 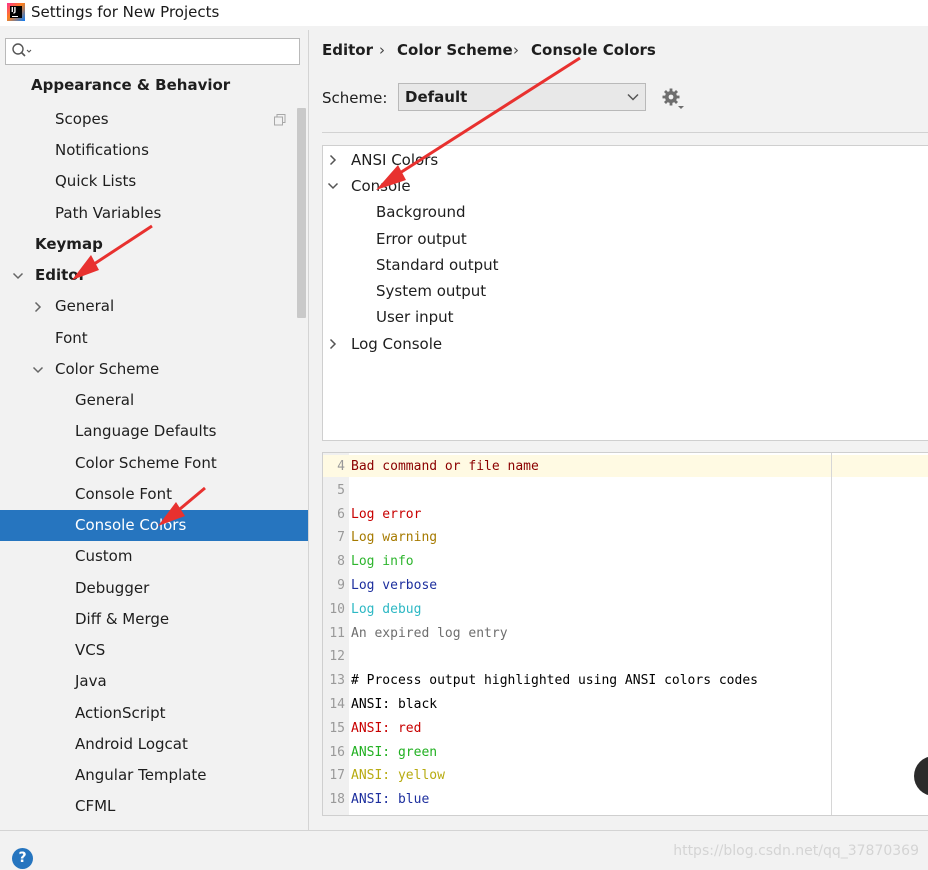 I want to click on code-text: Log debug, so click(x=386, y=609).